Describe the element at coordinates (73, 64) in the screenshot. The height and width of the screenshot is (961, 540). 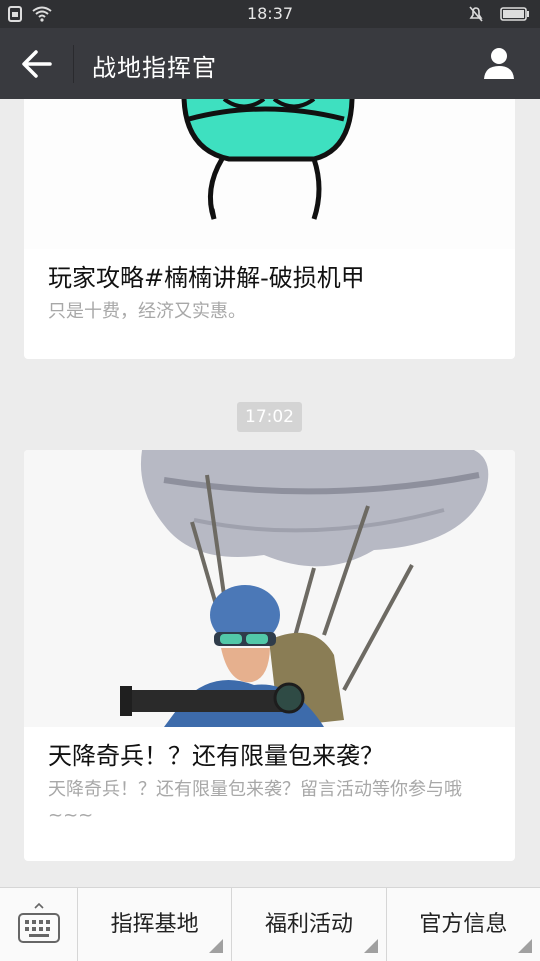
I see `header-divider` at that location.